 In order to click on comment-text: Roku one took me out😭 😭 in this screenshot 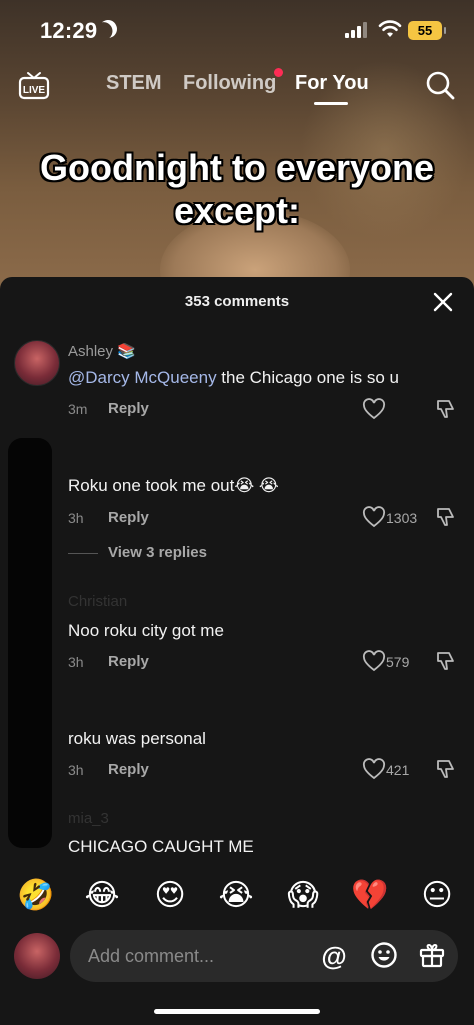, I will do `click(173, 485)`.